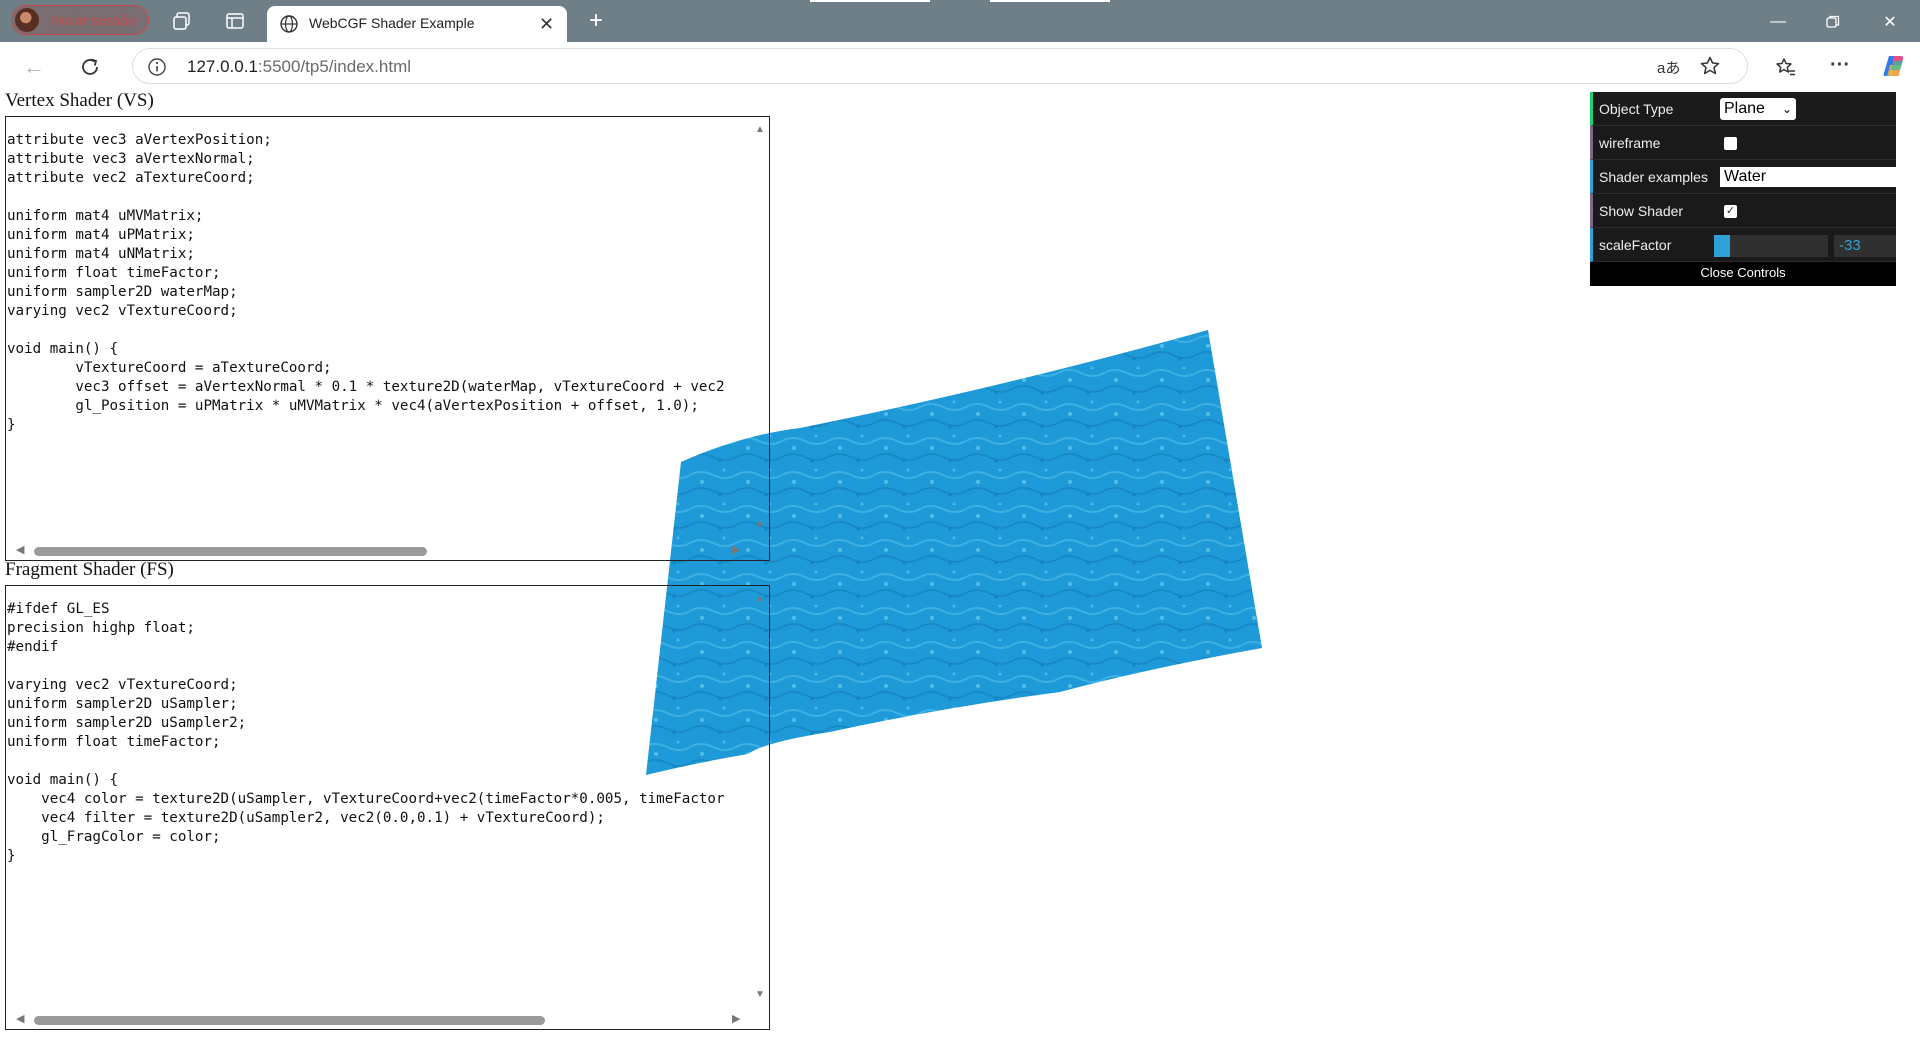  Describe the element at coordinates (1778, 22) in the screenshot. I see `minimize-icon: —` at that location.